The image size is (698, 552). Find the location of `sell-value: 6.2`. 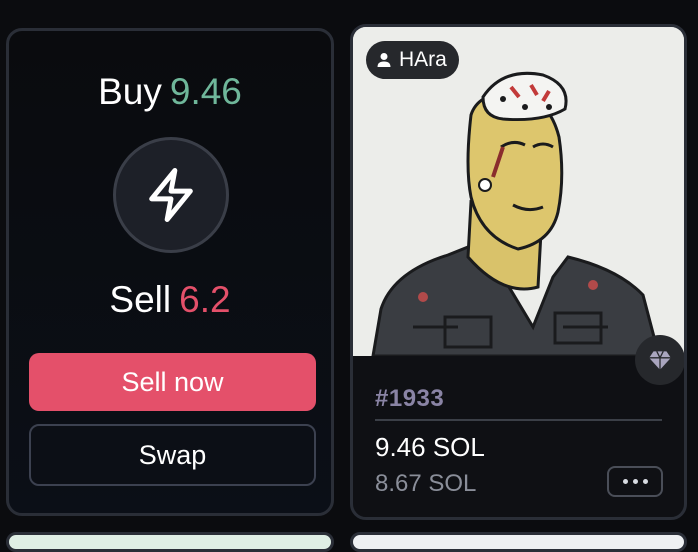

sell-value: 6.2 is located at coordinates (205, 299).